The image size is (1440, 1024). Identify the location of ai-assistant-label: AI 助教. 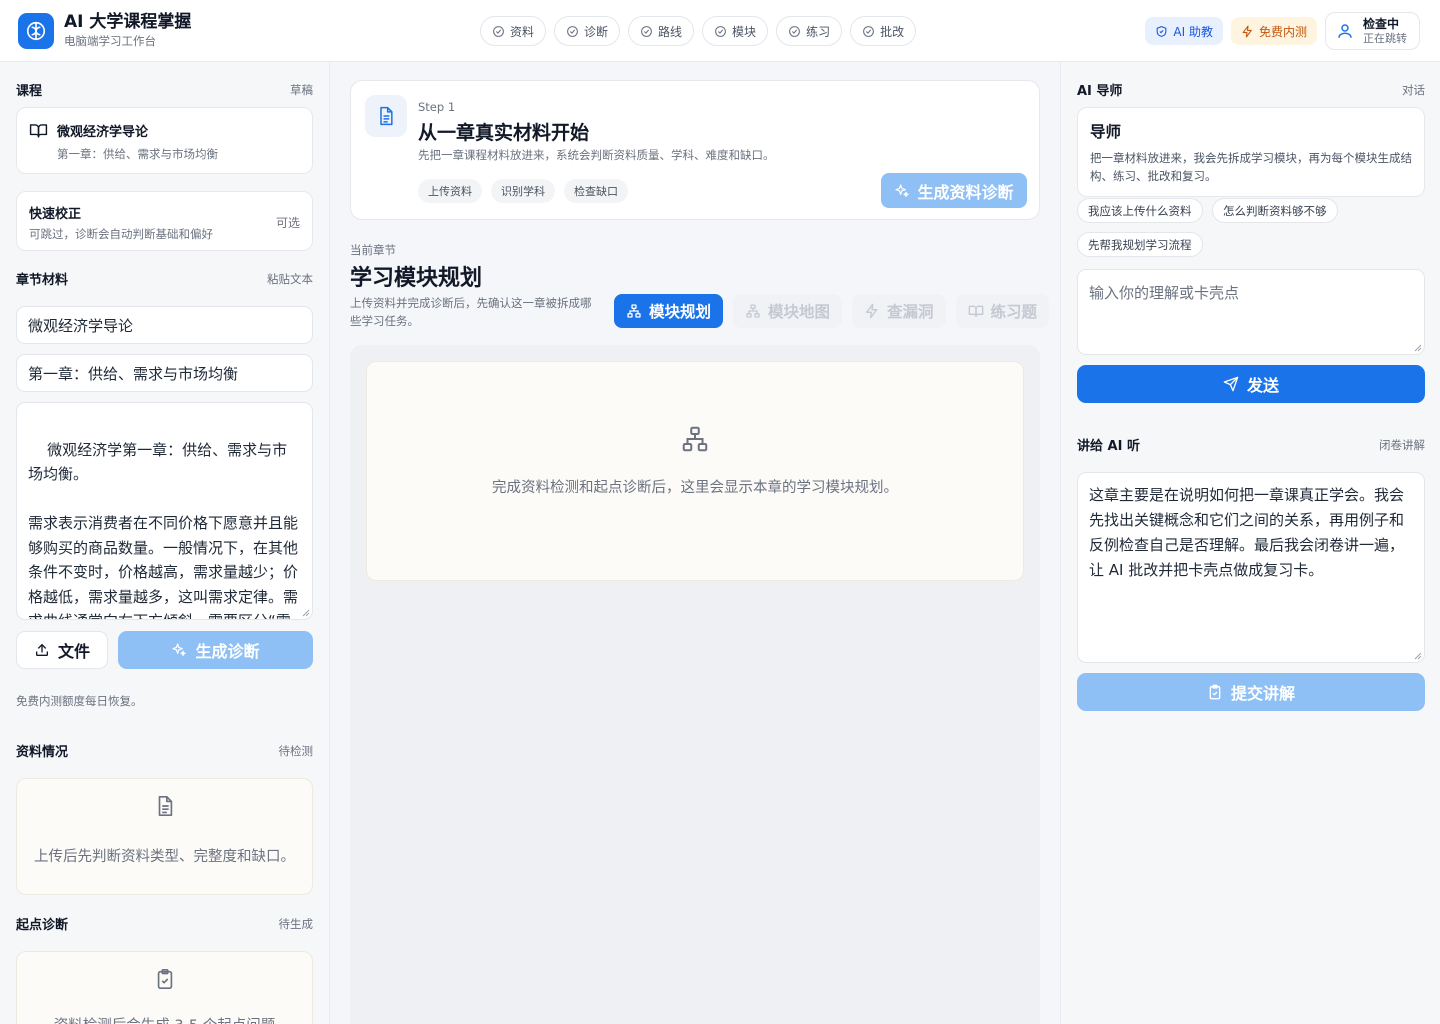
(1193, 31).